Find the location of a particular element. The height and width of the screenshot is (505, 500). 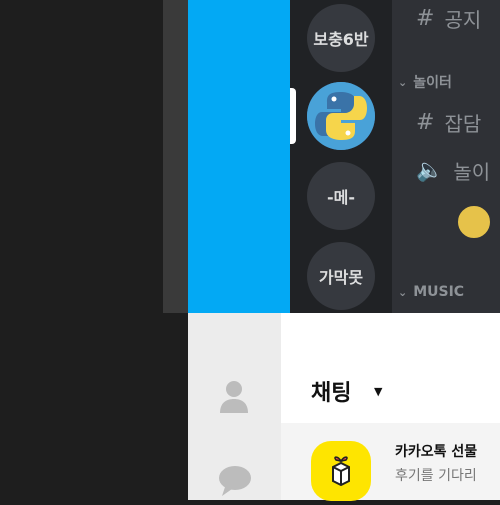

server-icon-python is located at coordinates (341, 116).